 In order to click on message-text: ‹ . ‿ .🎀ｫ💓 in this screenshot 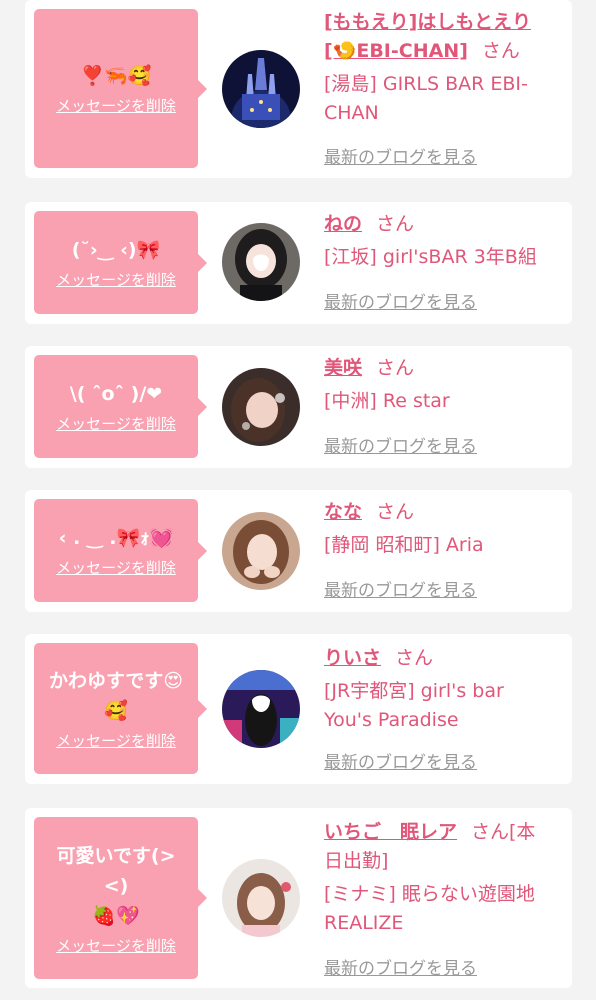, I will do `click(116, 538)`.